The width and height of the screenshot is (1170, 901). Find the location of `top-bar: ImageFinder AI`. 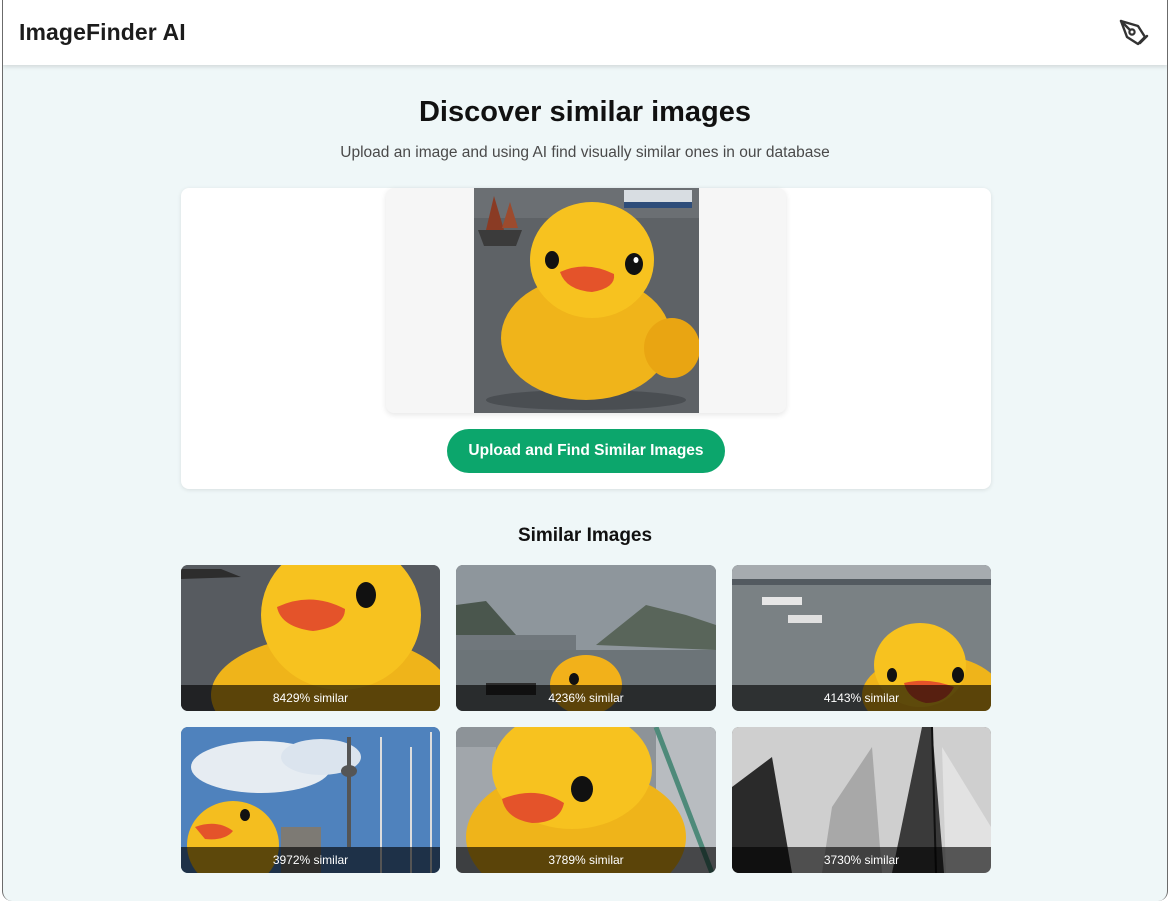

top-bar: ImageFinder AI is located at coordinates (585, 32).